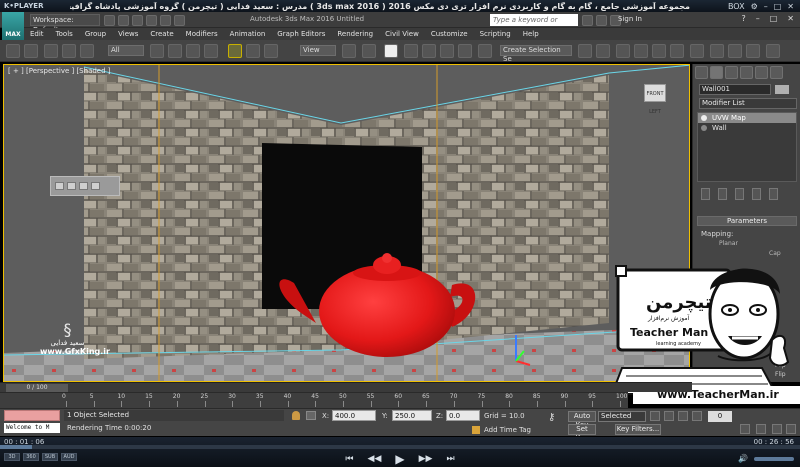  I want to click on curve-editor-icon, so click(659, 51).